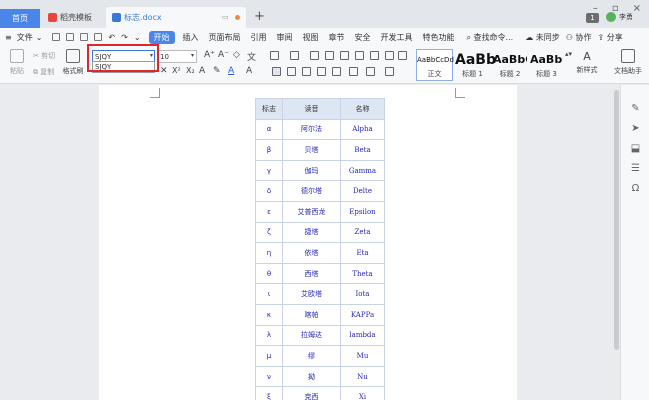 This screenshot has height=400, width=649. What do you see at coordinates (311, 129) in the screenshot?
I see `pronunciation-cell: 阿尔法` at bounding box center [311, 129].